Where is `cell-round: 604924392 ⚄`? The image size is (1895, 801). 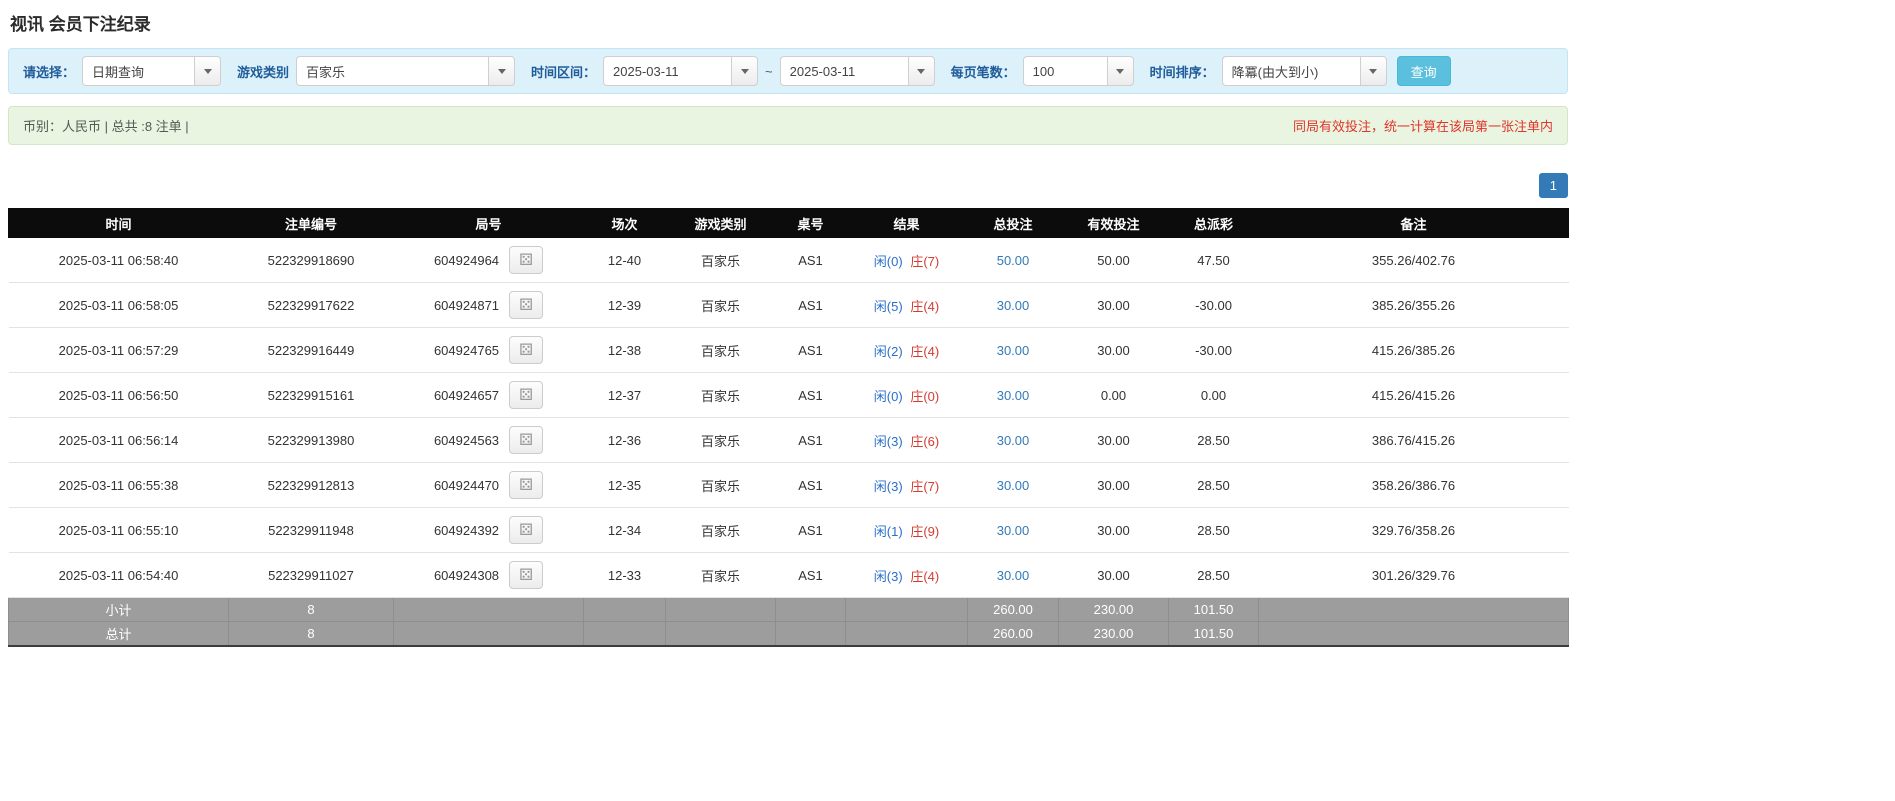 cell-round: 604924392 ⚄ is located at coordinates (488, 530).